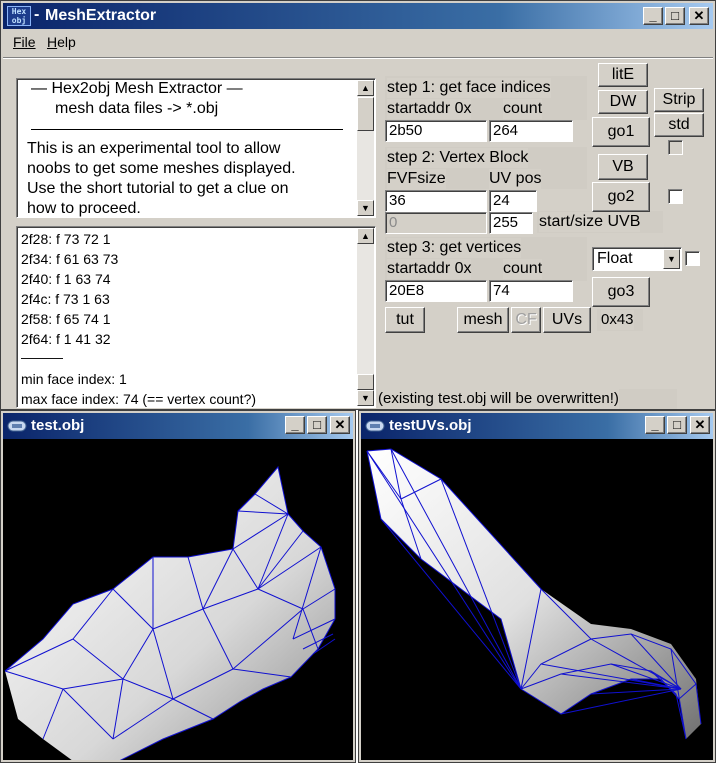 Image resolution: width=716 pixels, height=763 pixels. I want to click on go2-button: go2, so click(621, 197).